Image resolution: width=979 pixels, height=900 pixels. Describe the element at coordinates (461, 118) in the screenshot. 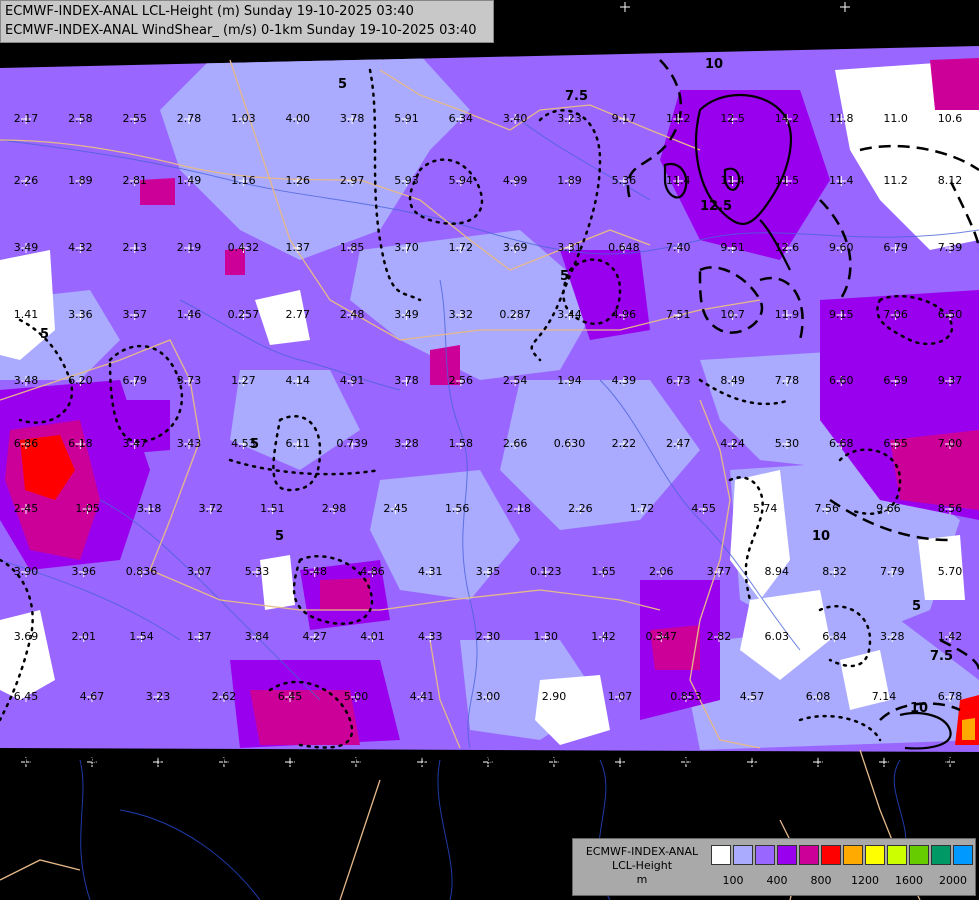

I see `station-value: 6.34` at that location.